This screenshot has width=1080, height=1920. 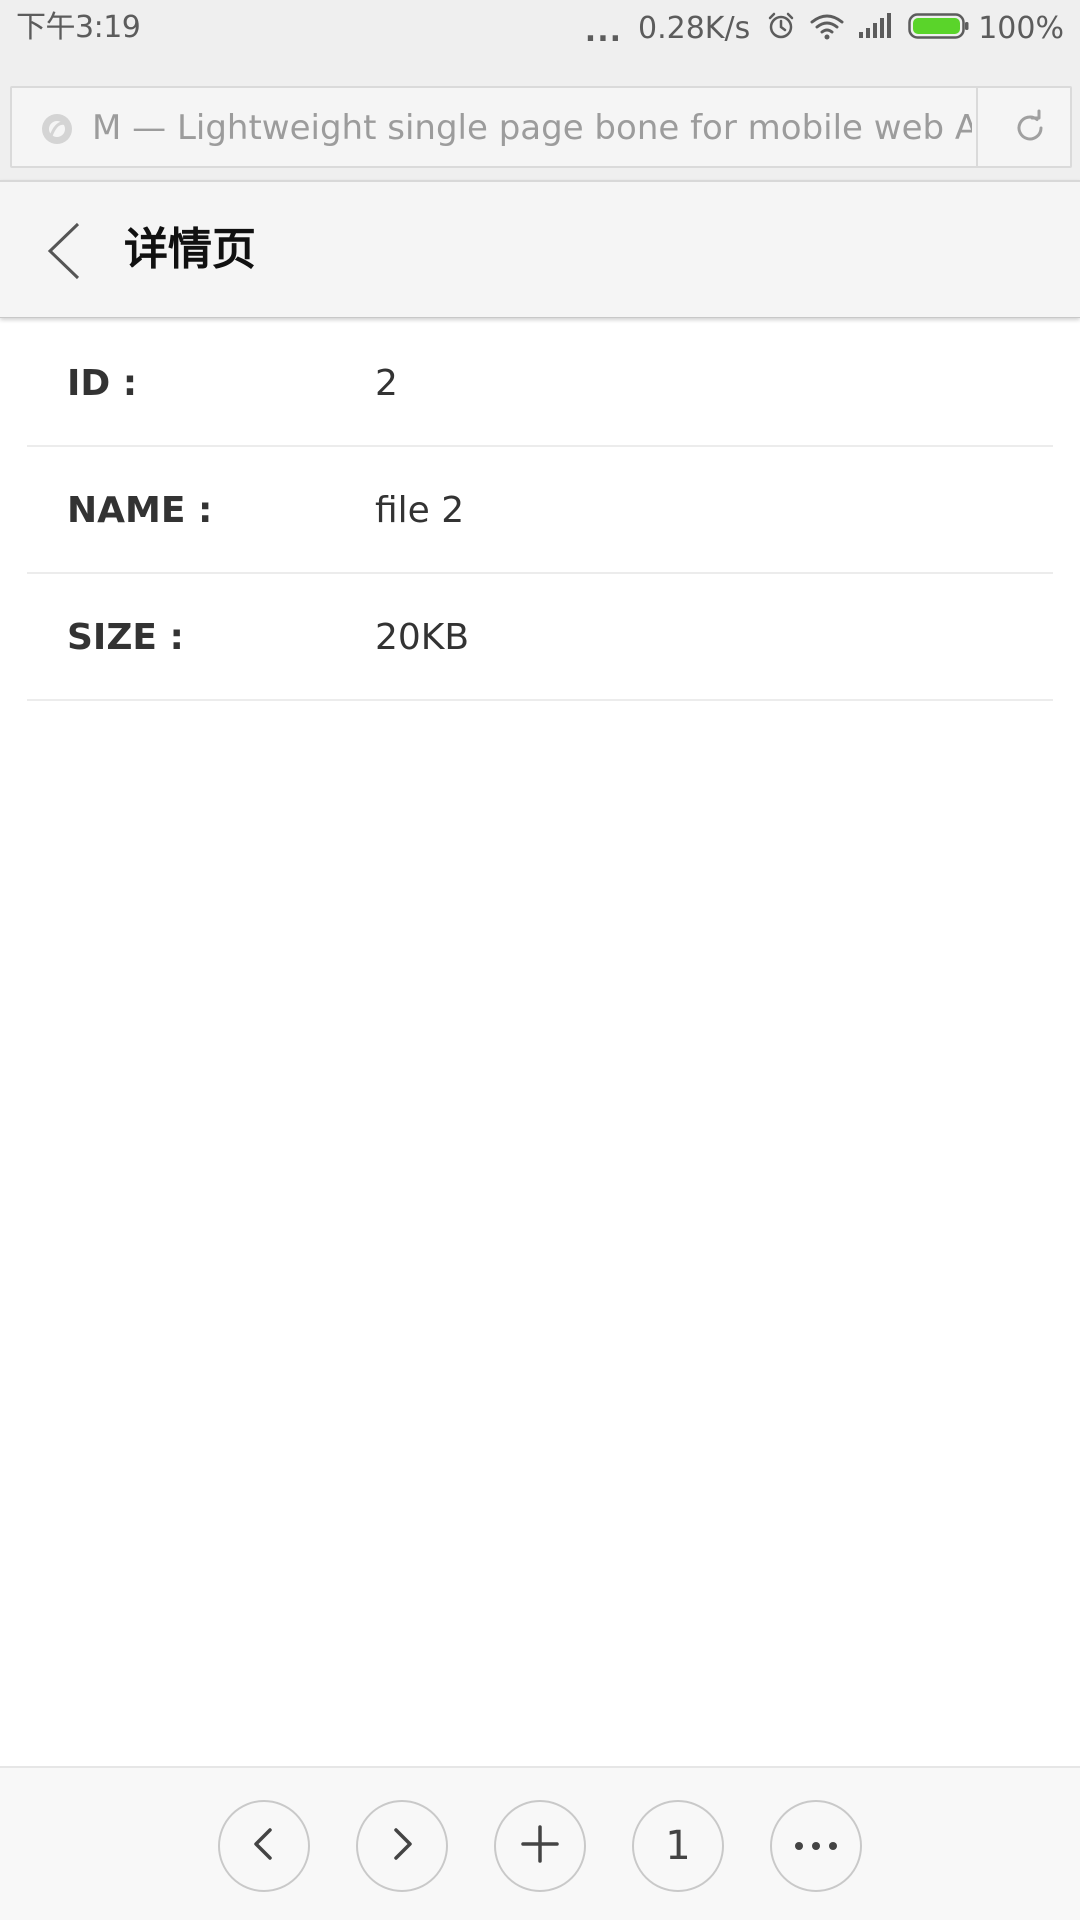 I want to click on tabs-count: 1, so click(x=678, y=1846).